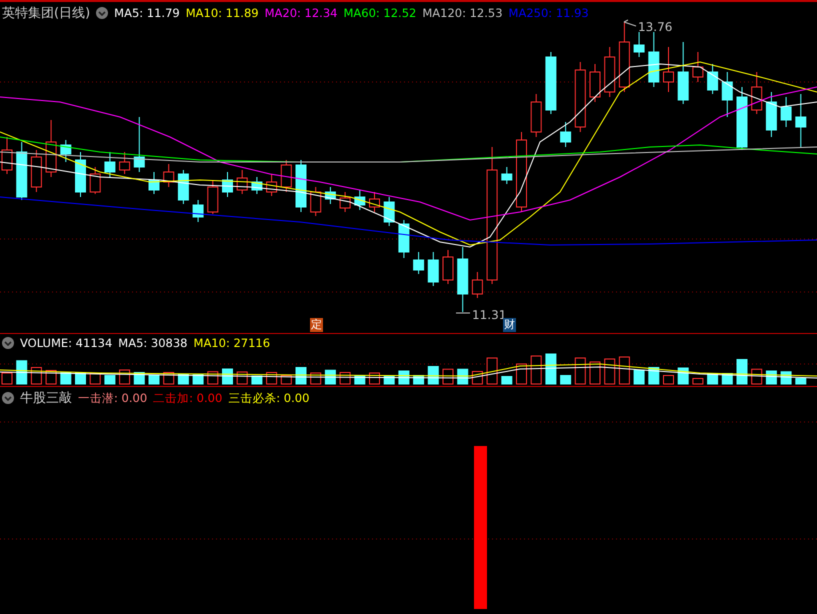  Describe the element at coordinates (379, 13) in the screenshot. I see `indicator-value: MA60: 12.52` at that location.